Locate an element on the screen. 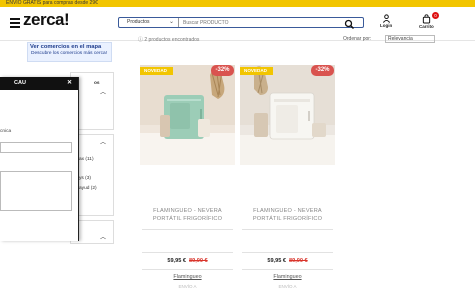 The height and width of the screenshot is (289, 475). order-select: Relevancia is located at coordinates (410, 39).